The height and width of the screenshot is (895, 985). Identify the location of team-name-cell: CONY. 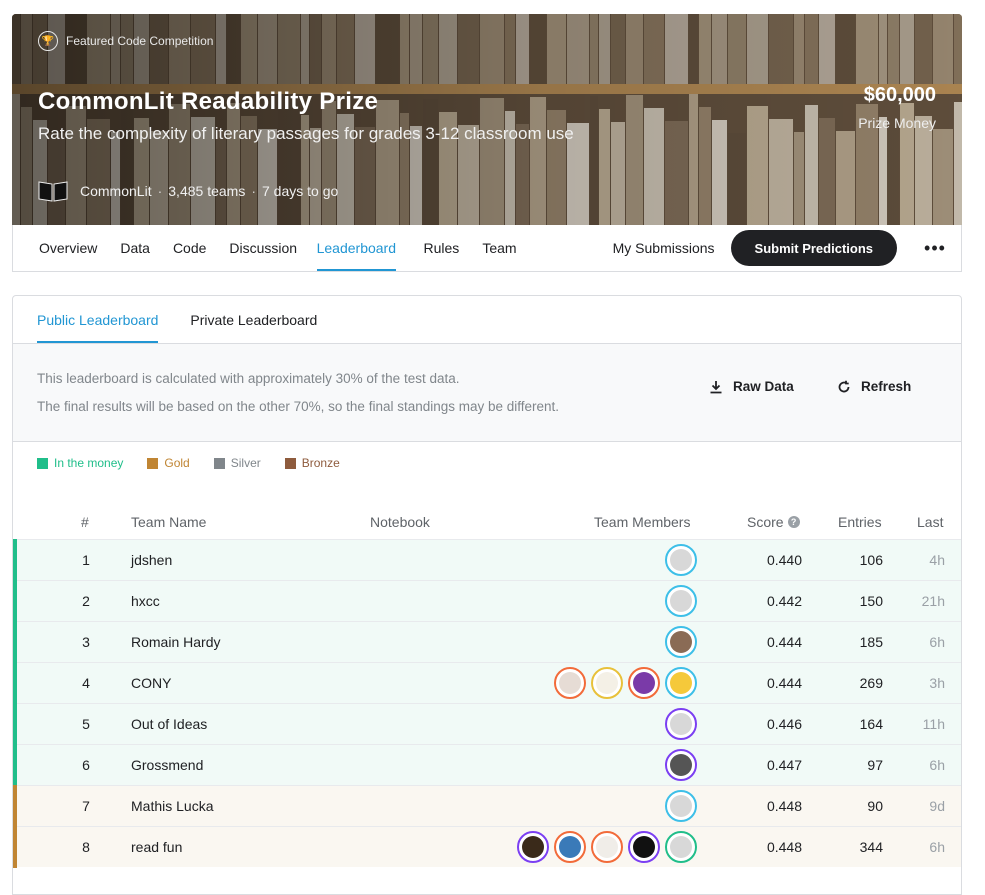
(151, 683).